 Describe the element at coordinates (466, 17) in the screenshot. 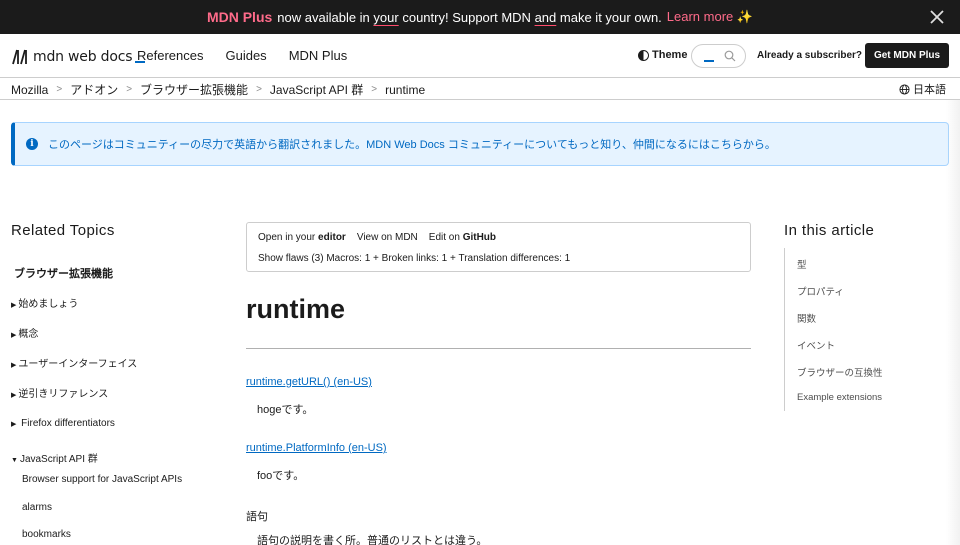

I see `banner-text-2: country! Support MDN` at that location.